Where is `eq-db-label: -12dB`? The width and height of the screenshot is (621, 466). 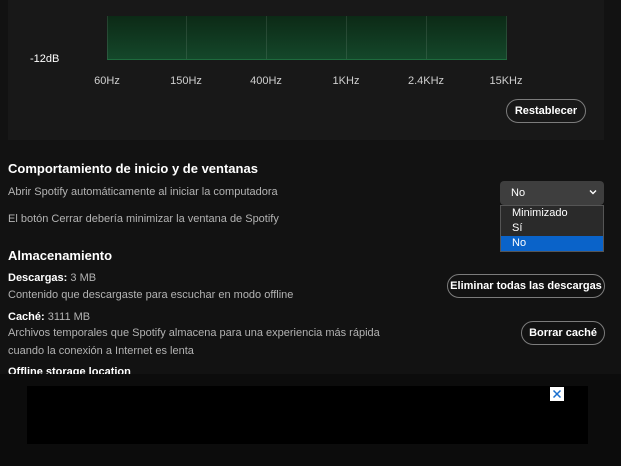
eq-db-label: -12dB is located at coordinates (45, 59).